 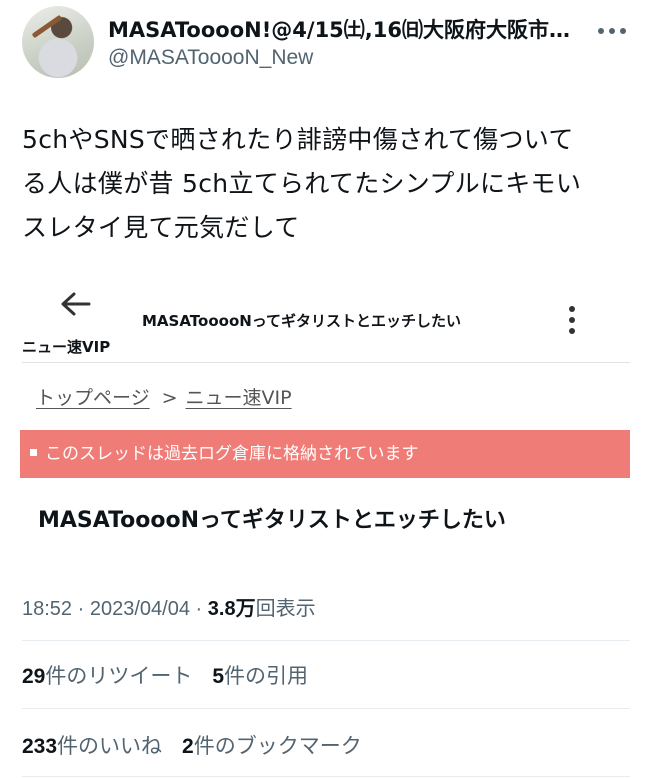 I want to click on quotes-label: 件の引用, so click(x=266, y=676).